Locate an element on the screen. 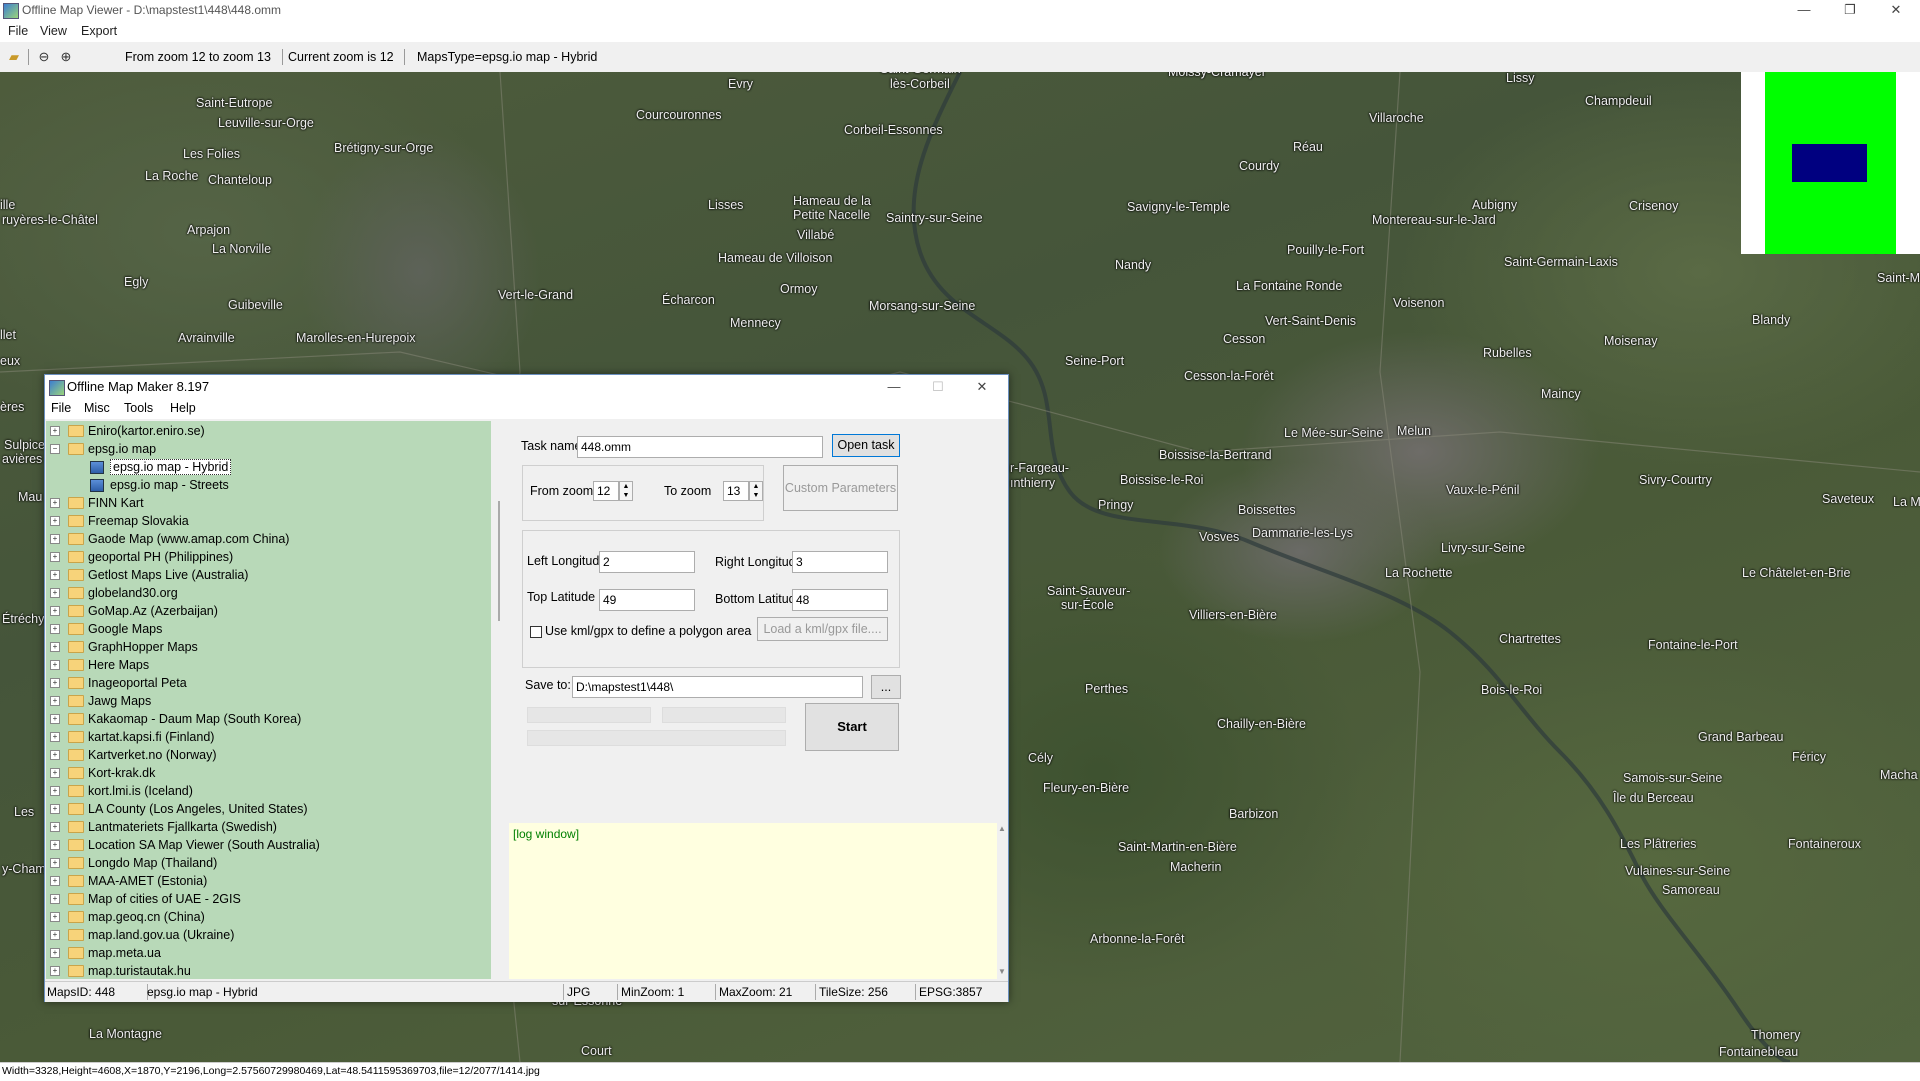 This screenshot has height=1081, width=1920. from-zoom-spinner: ▲ ▼ is located at coordinates (626, 491).